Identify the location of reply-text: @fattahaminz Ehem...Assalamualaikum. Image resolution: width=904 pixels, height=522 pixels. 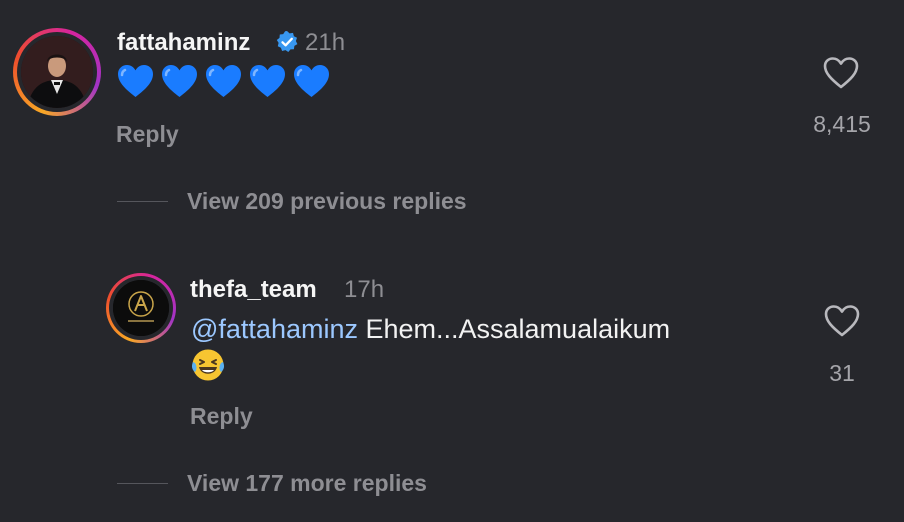
(430, 329).